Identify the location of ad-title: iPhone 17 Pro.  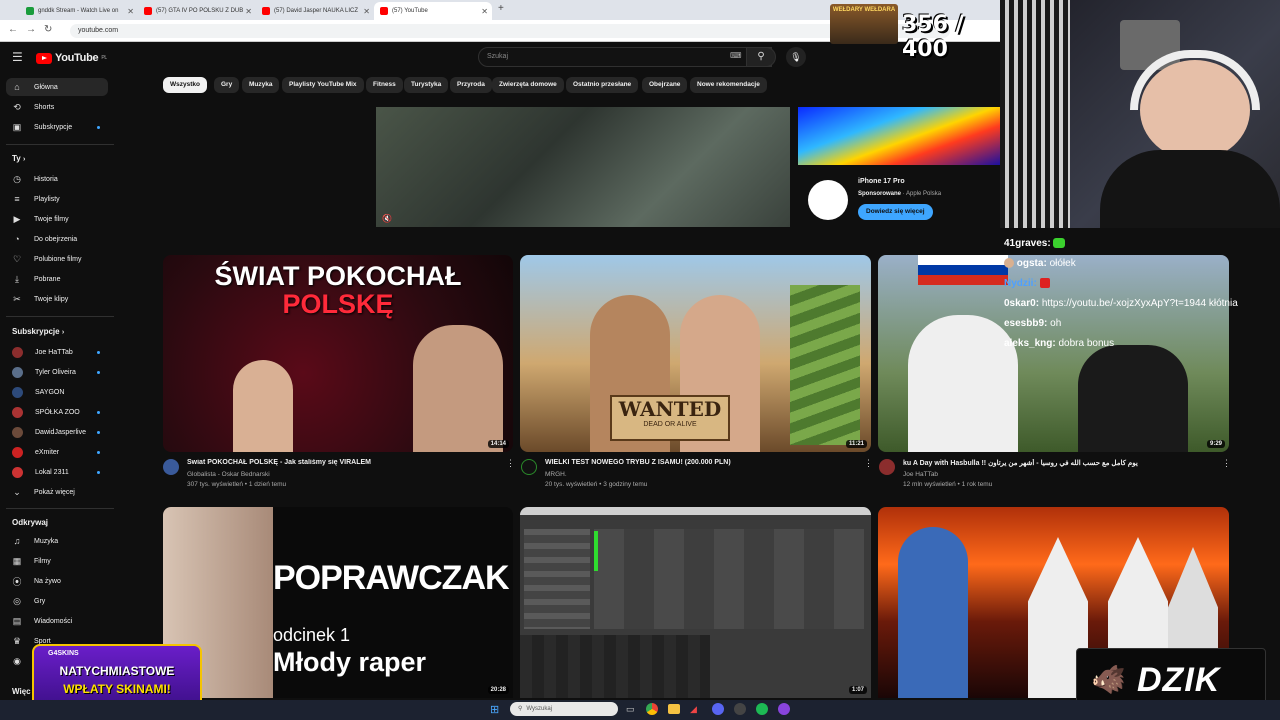
(881, 181).